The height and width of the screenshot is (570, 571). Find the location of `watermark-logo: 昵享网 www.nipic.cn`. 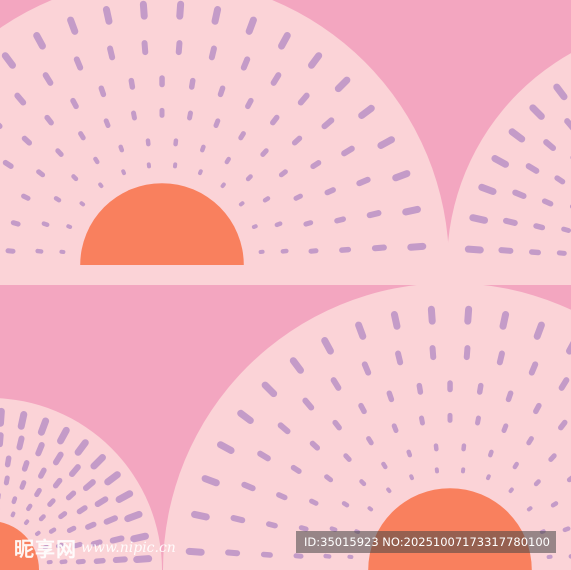

watermark-logo: 昵享网 www.nipic.cn is located at coordinates (114, 547).